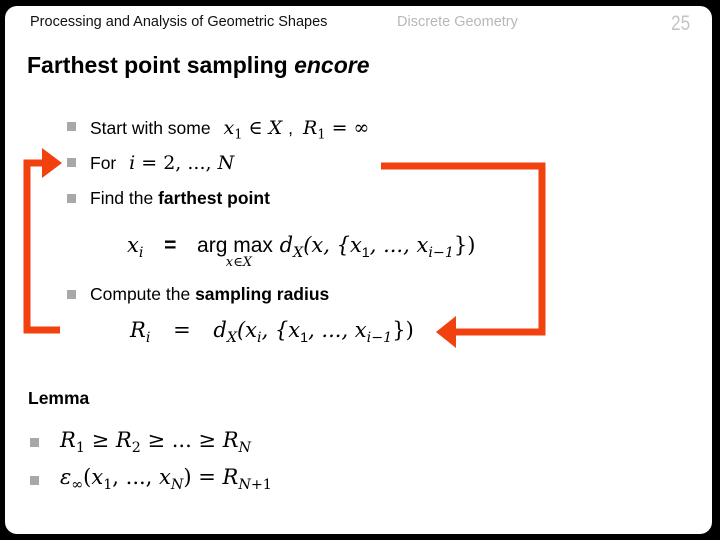 The image size is (720, 540). What do you see at coordinates (253, 130) in the screenshot?
I see `step-start-math-x1: x1 ∈ X` at bounding box center [253, 130].